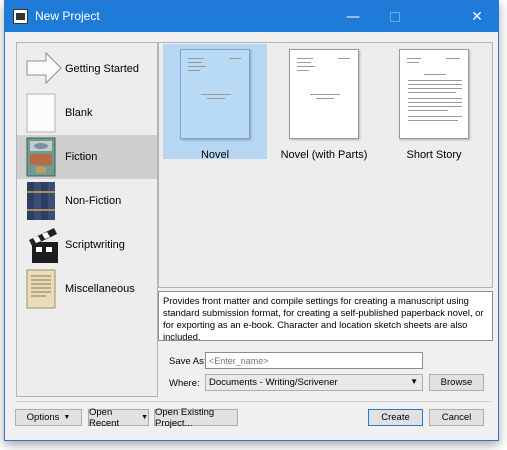  I want to click on category-label: Miscellaneous, so click(100, 289).